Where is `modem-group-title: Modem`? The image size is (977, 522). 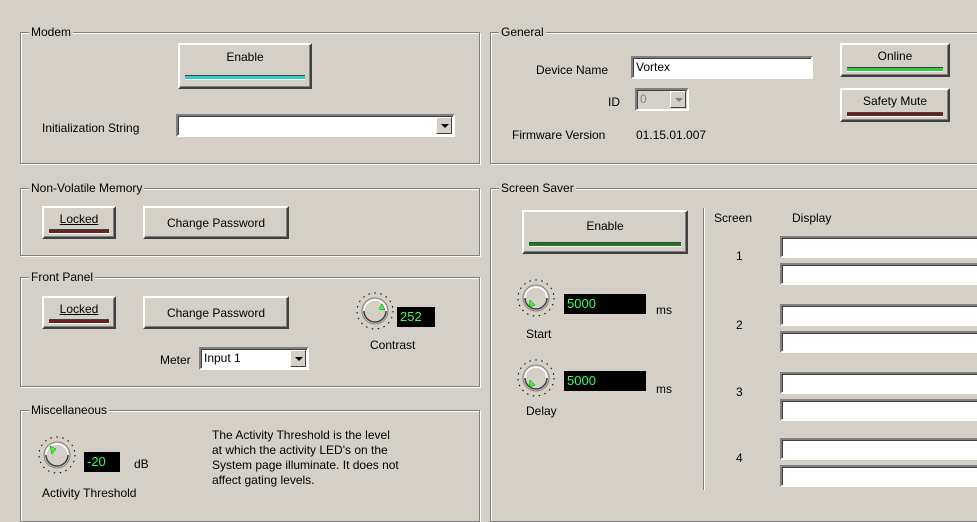
modem-group-title: Modem is located at coordinates (51, 32).